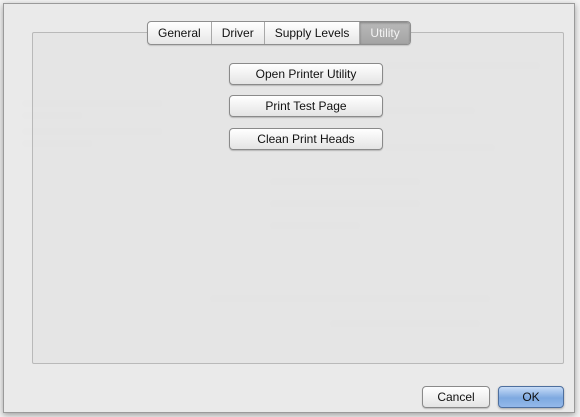 This screenshot has height=417, width=580. What do you see at coordinates (531, 397) in the screenshot?
I see `ok-button: OK` at bounding box center [531, 397].